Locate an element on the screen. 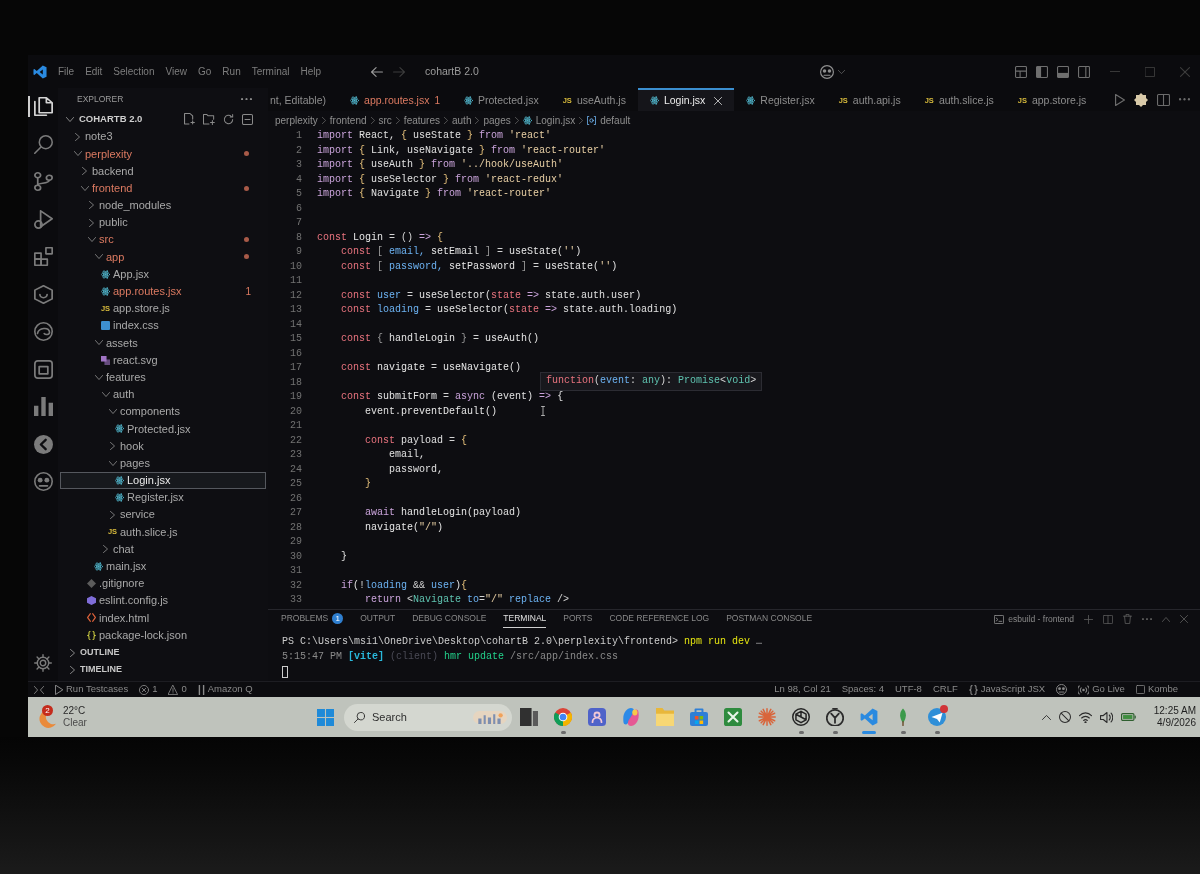  status-item: Run Testcases is located at coordinates (92, 689).